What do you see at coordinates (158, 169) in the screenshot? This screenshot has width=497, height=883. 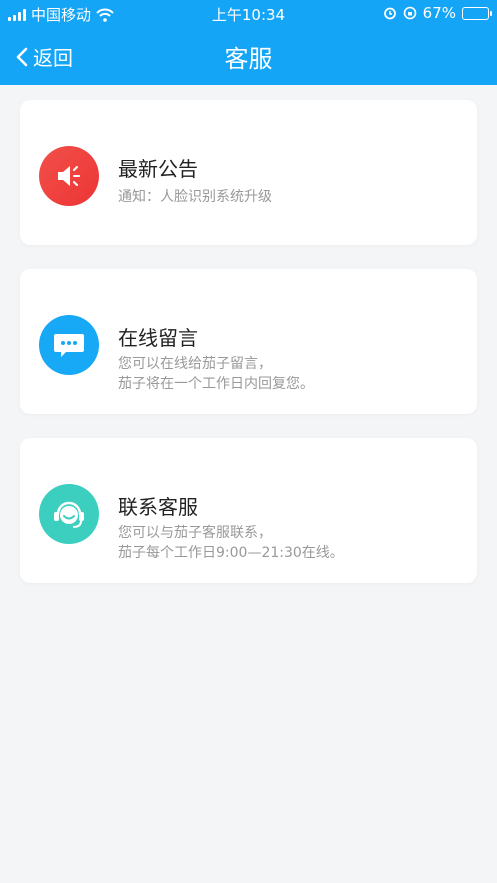 I see `card-title: 最新公告` at bounding box center [158, 169].